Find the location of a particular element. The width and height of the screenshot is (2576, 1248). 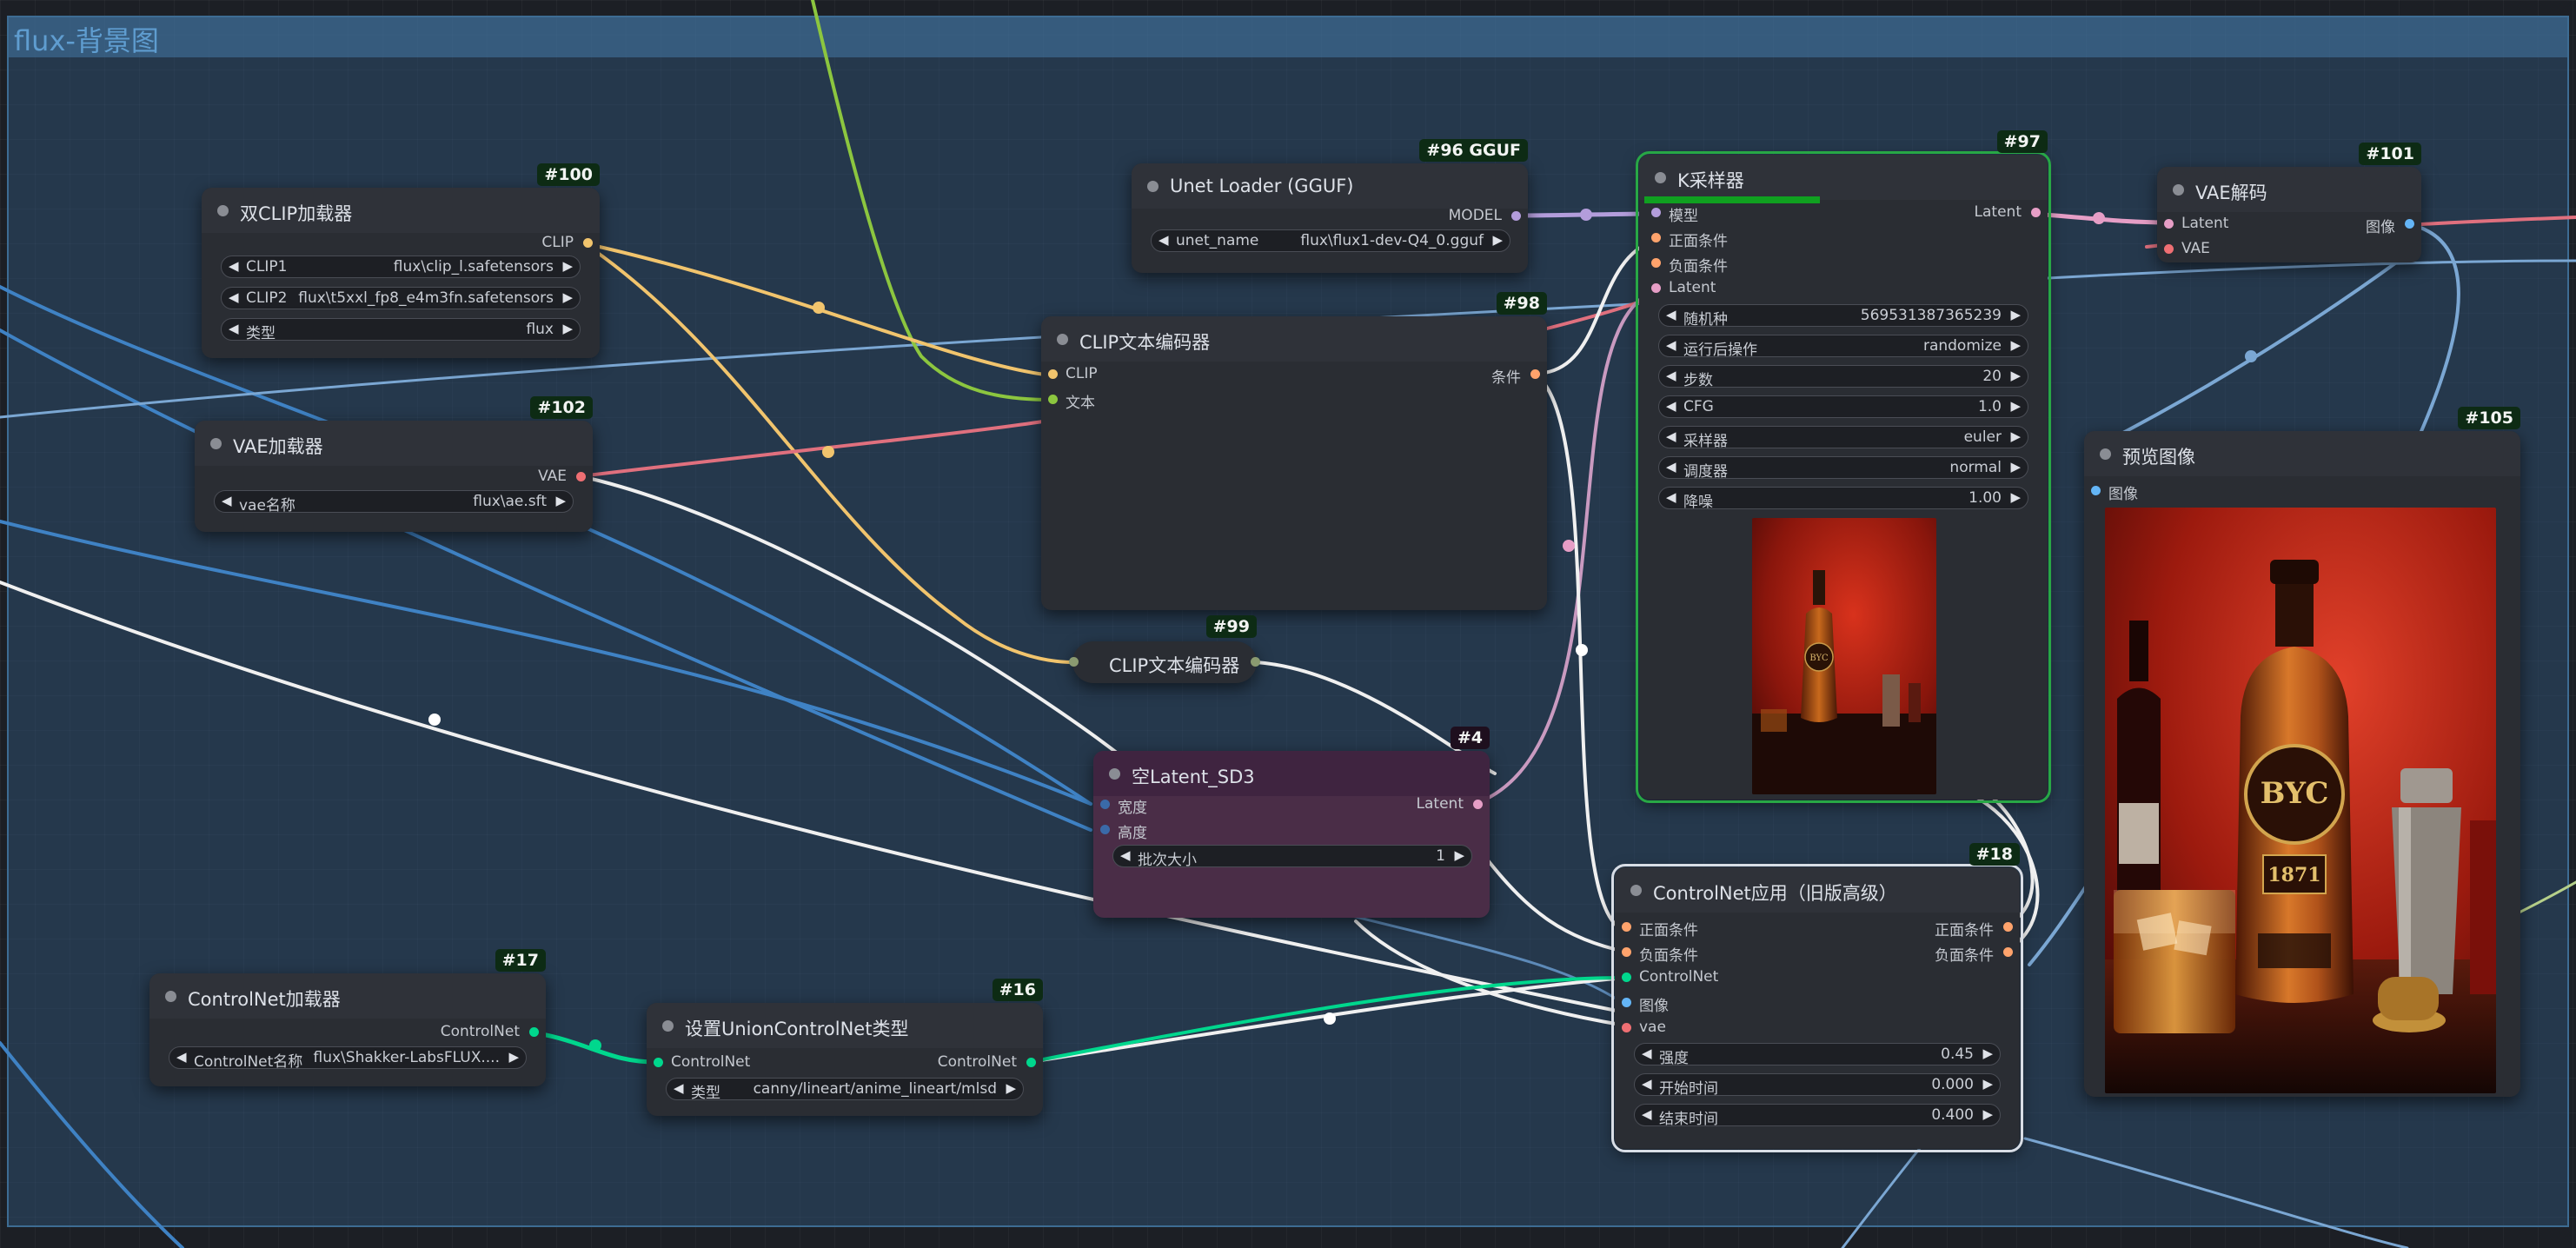

node-clip-text-encoder-98: CLIP文本编码器 #98 CLIP 文本 条件 is located at coordinates (1294, 451).